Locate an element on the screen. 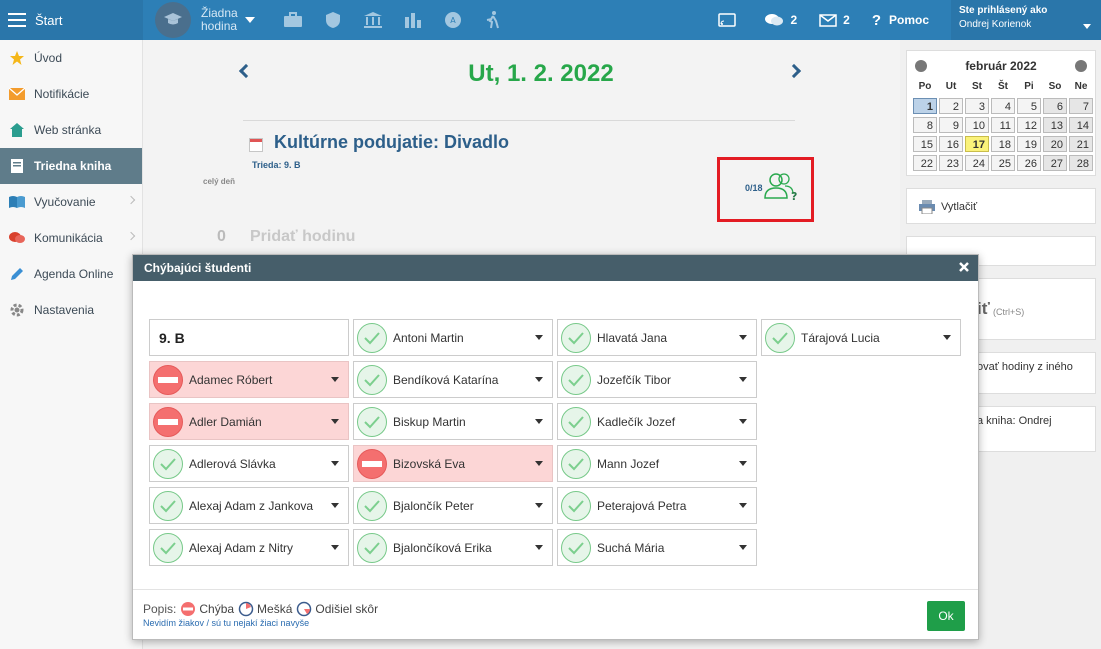 This screenshot has width=1101, height=649. bank-icon is located at coordinates (373, 20).